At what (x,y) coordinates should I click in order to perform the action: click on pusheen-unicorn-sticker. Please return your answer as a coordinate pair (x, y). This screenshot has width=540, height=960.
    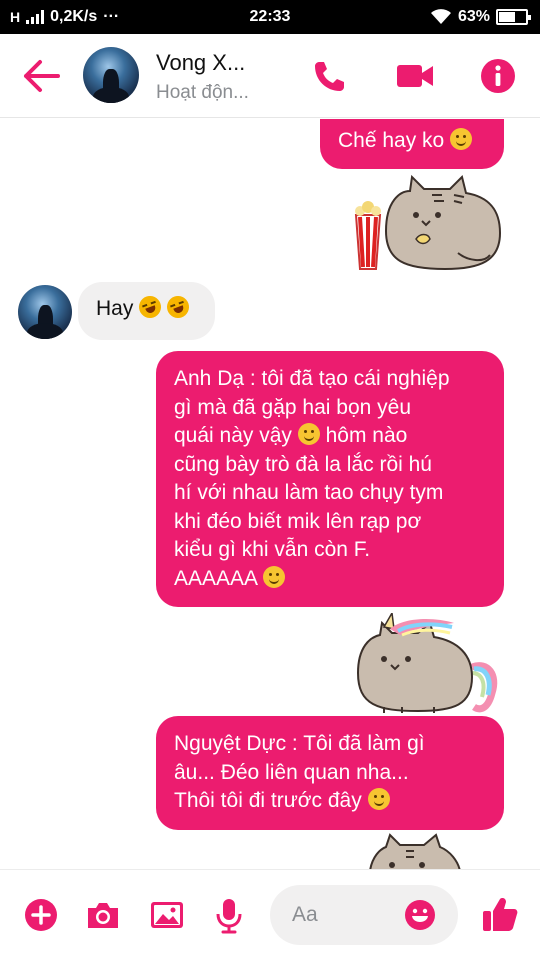
    Looking at the image, I should click on (428, 664).